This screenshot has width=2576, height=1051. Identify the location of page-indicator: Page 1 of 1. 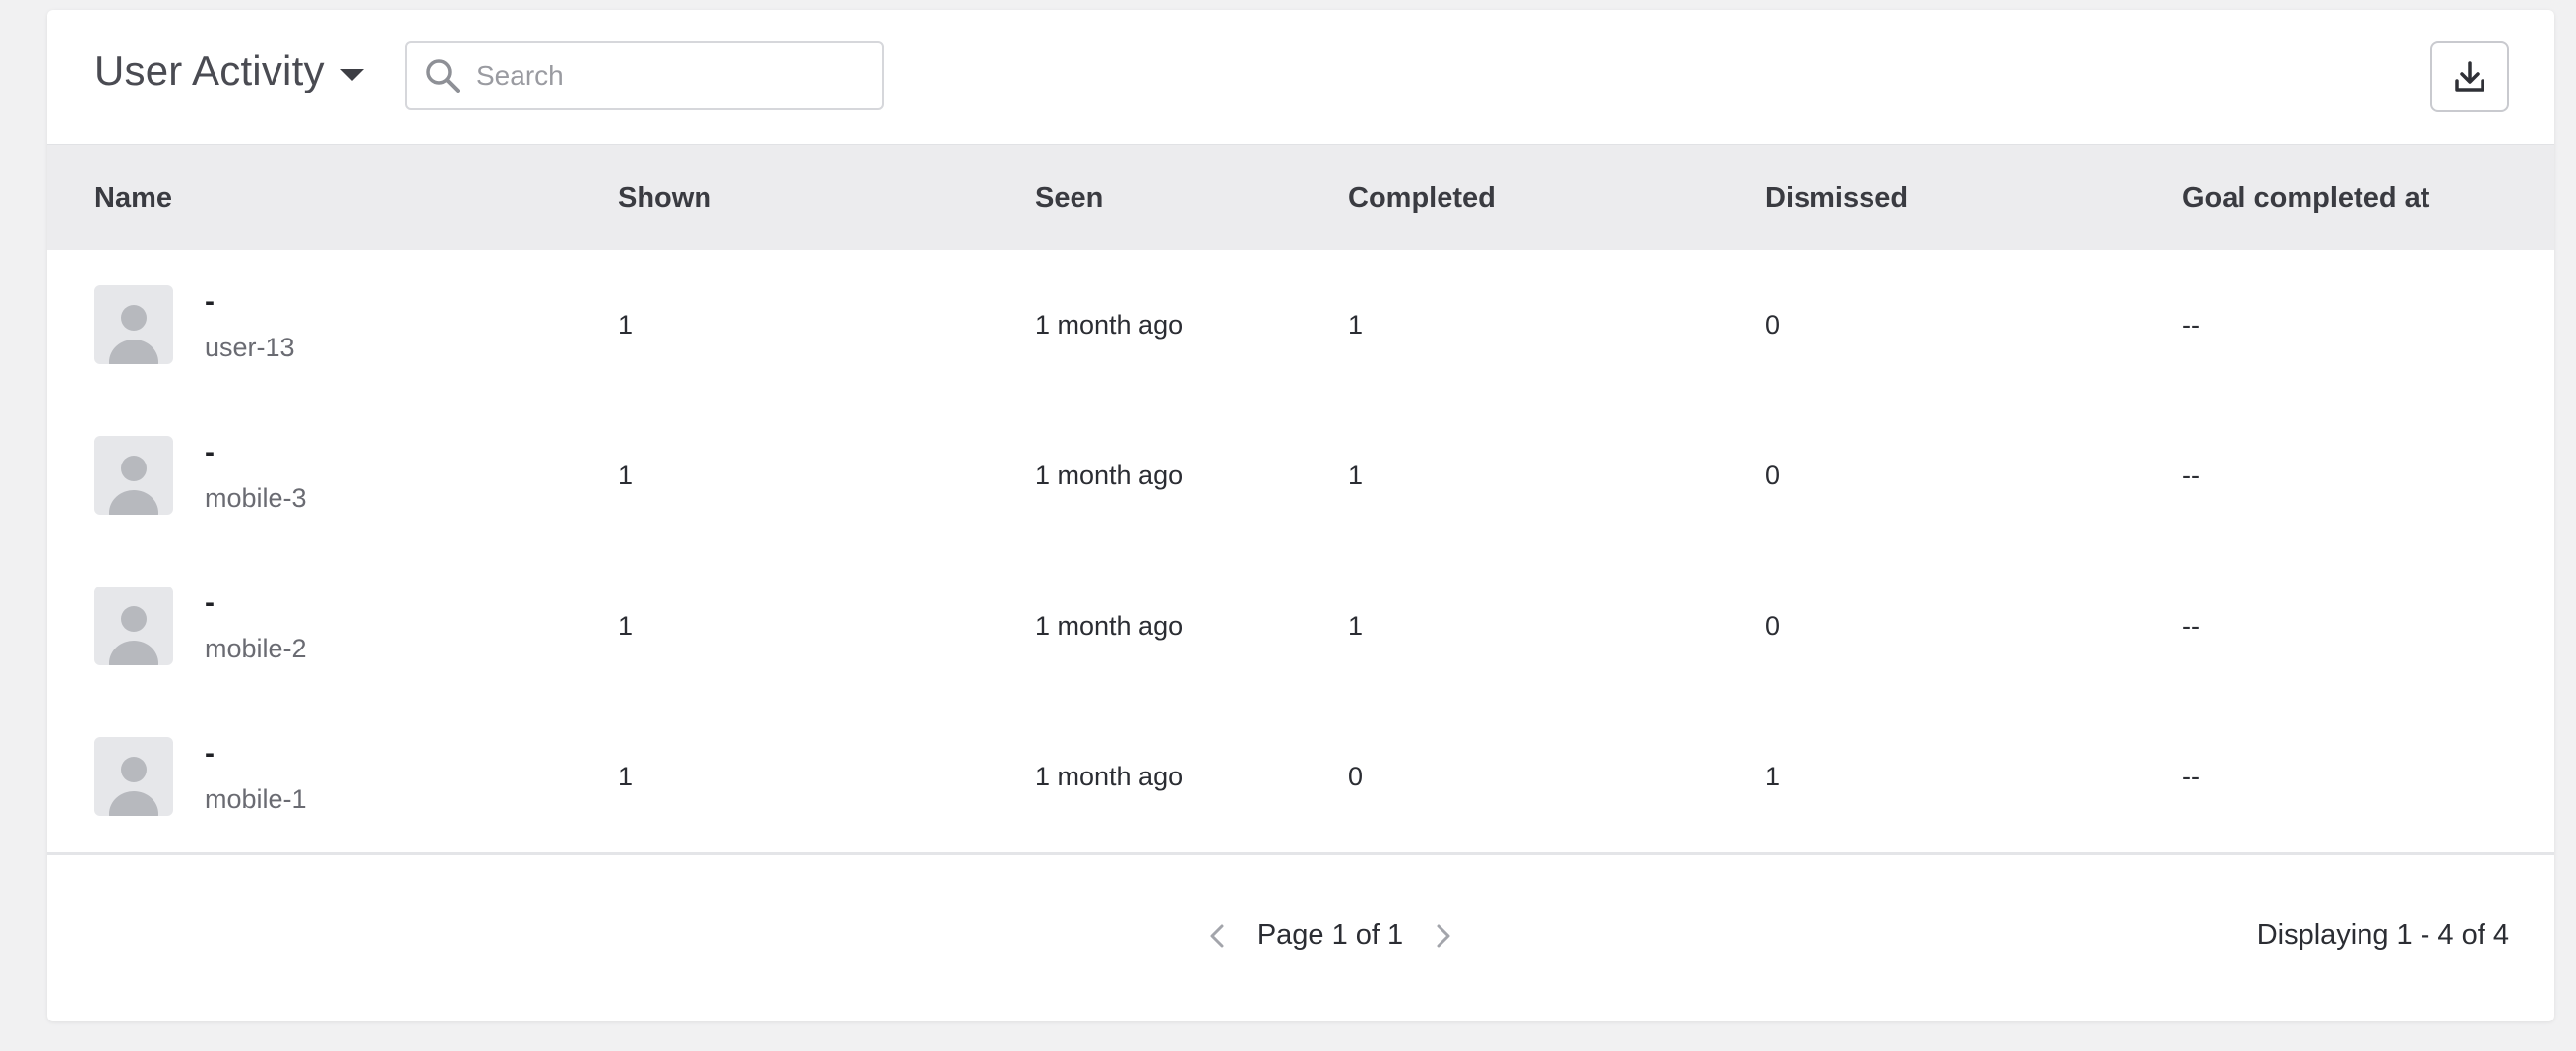
(1330, 935).